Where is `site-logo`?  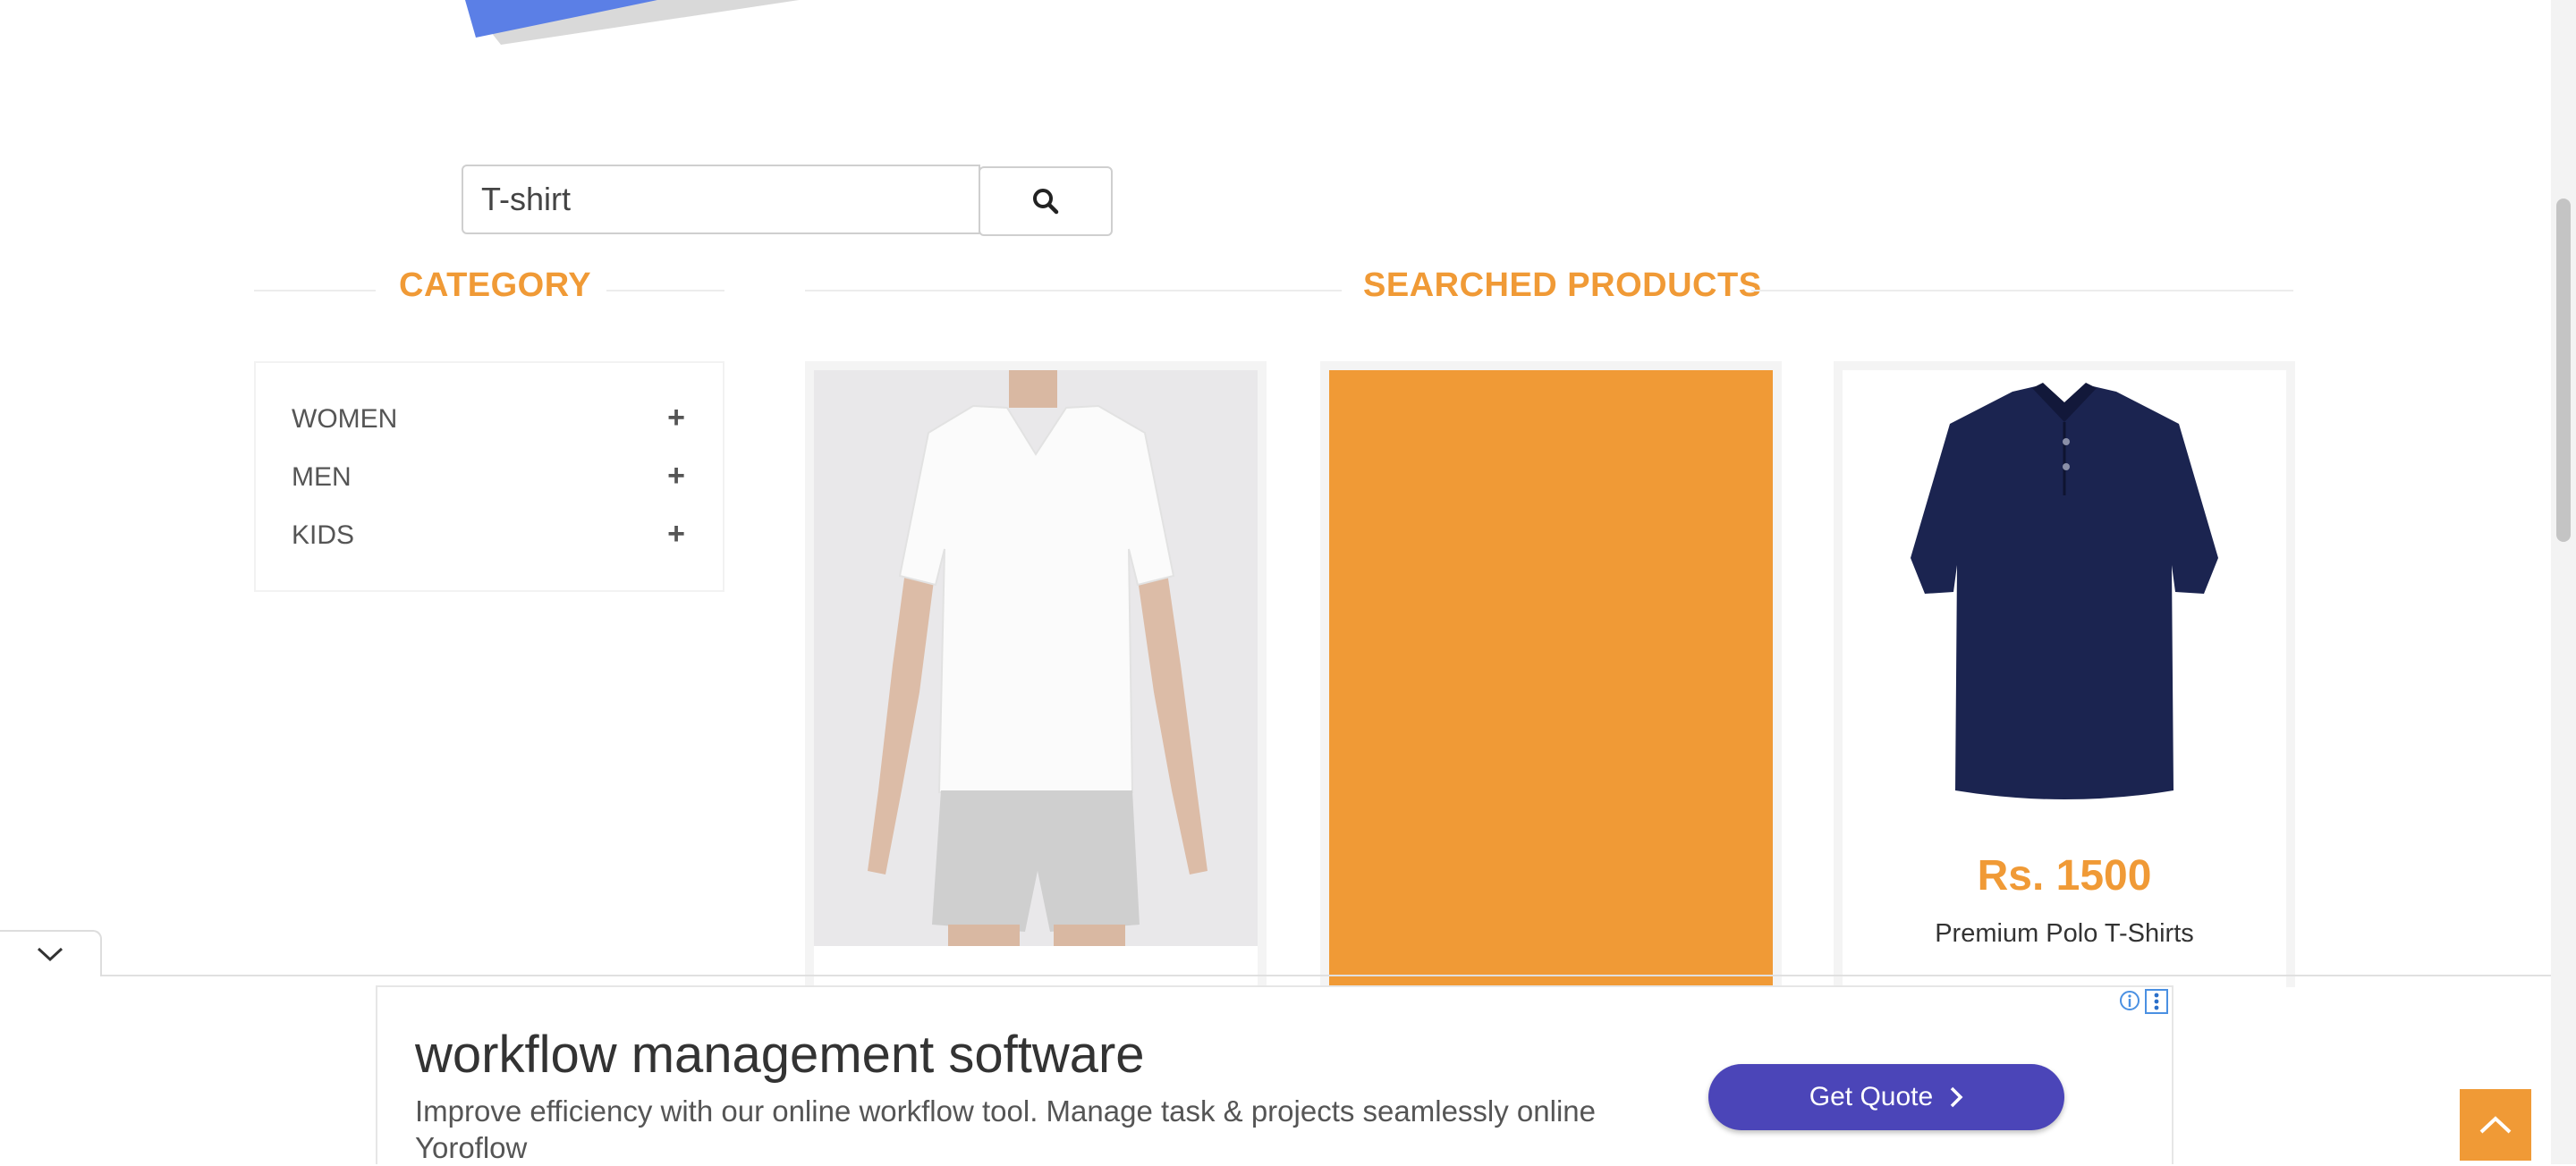
site-logo is located at coordinates (671, 22).